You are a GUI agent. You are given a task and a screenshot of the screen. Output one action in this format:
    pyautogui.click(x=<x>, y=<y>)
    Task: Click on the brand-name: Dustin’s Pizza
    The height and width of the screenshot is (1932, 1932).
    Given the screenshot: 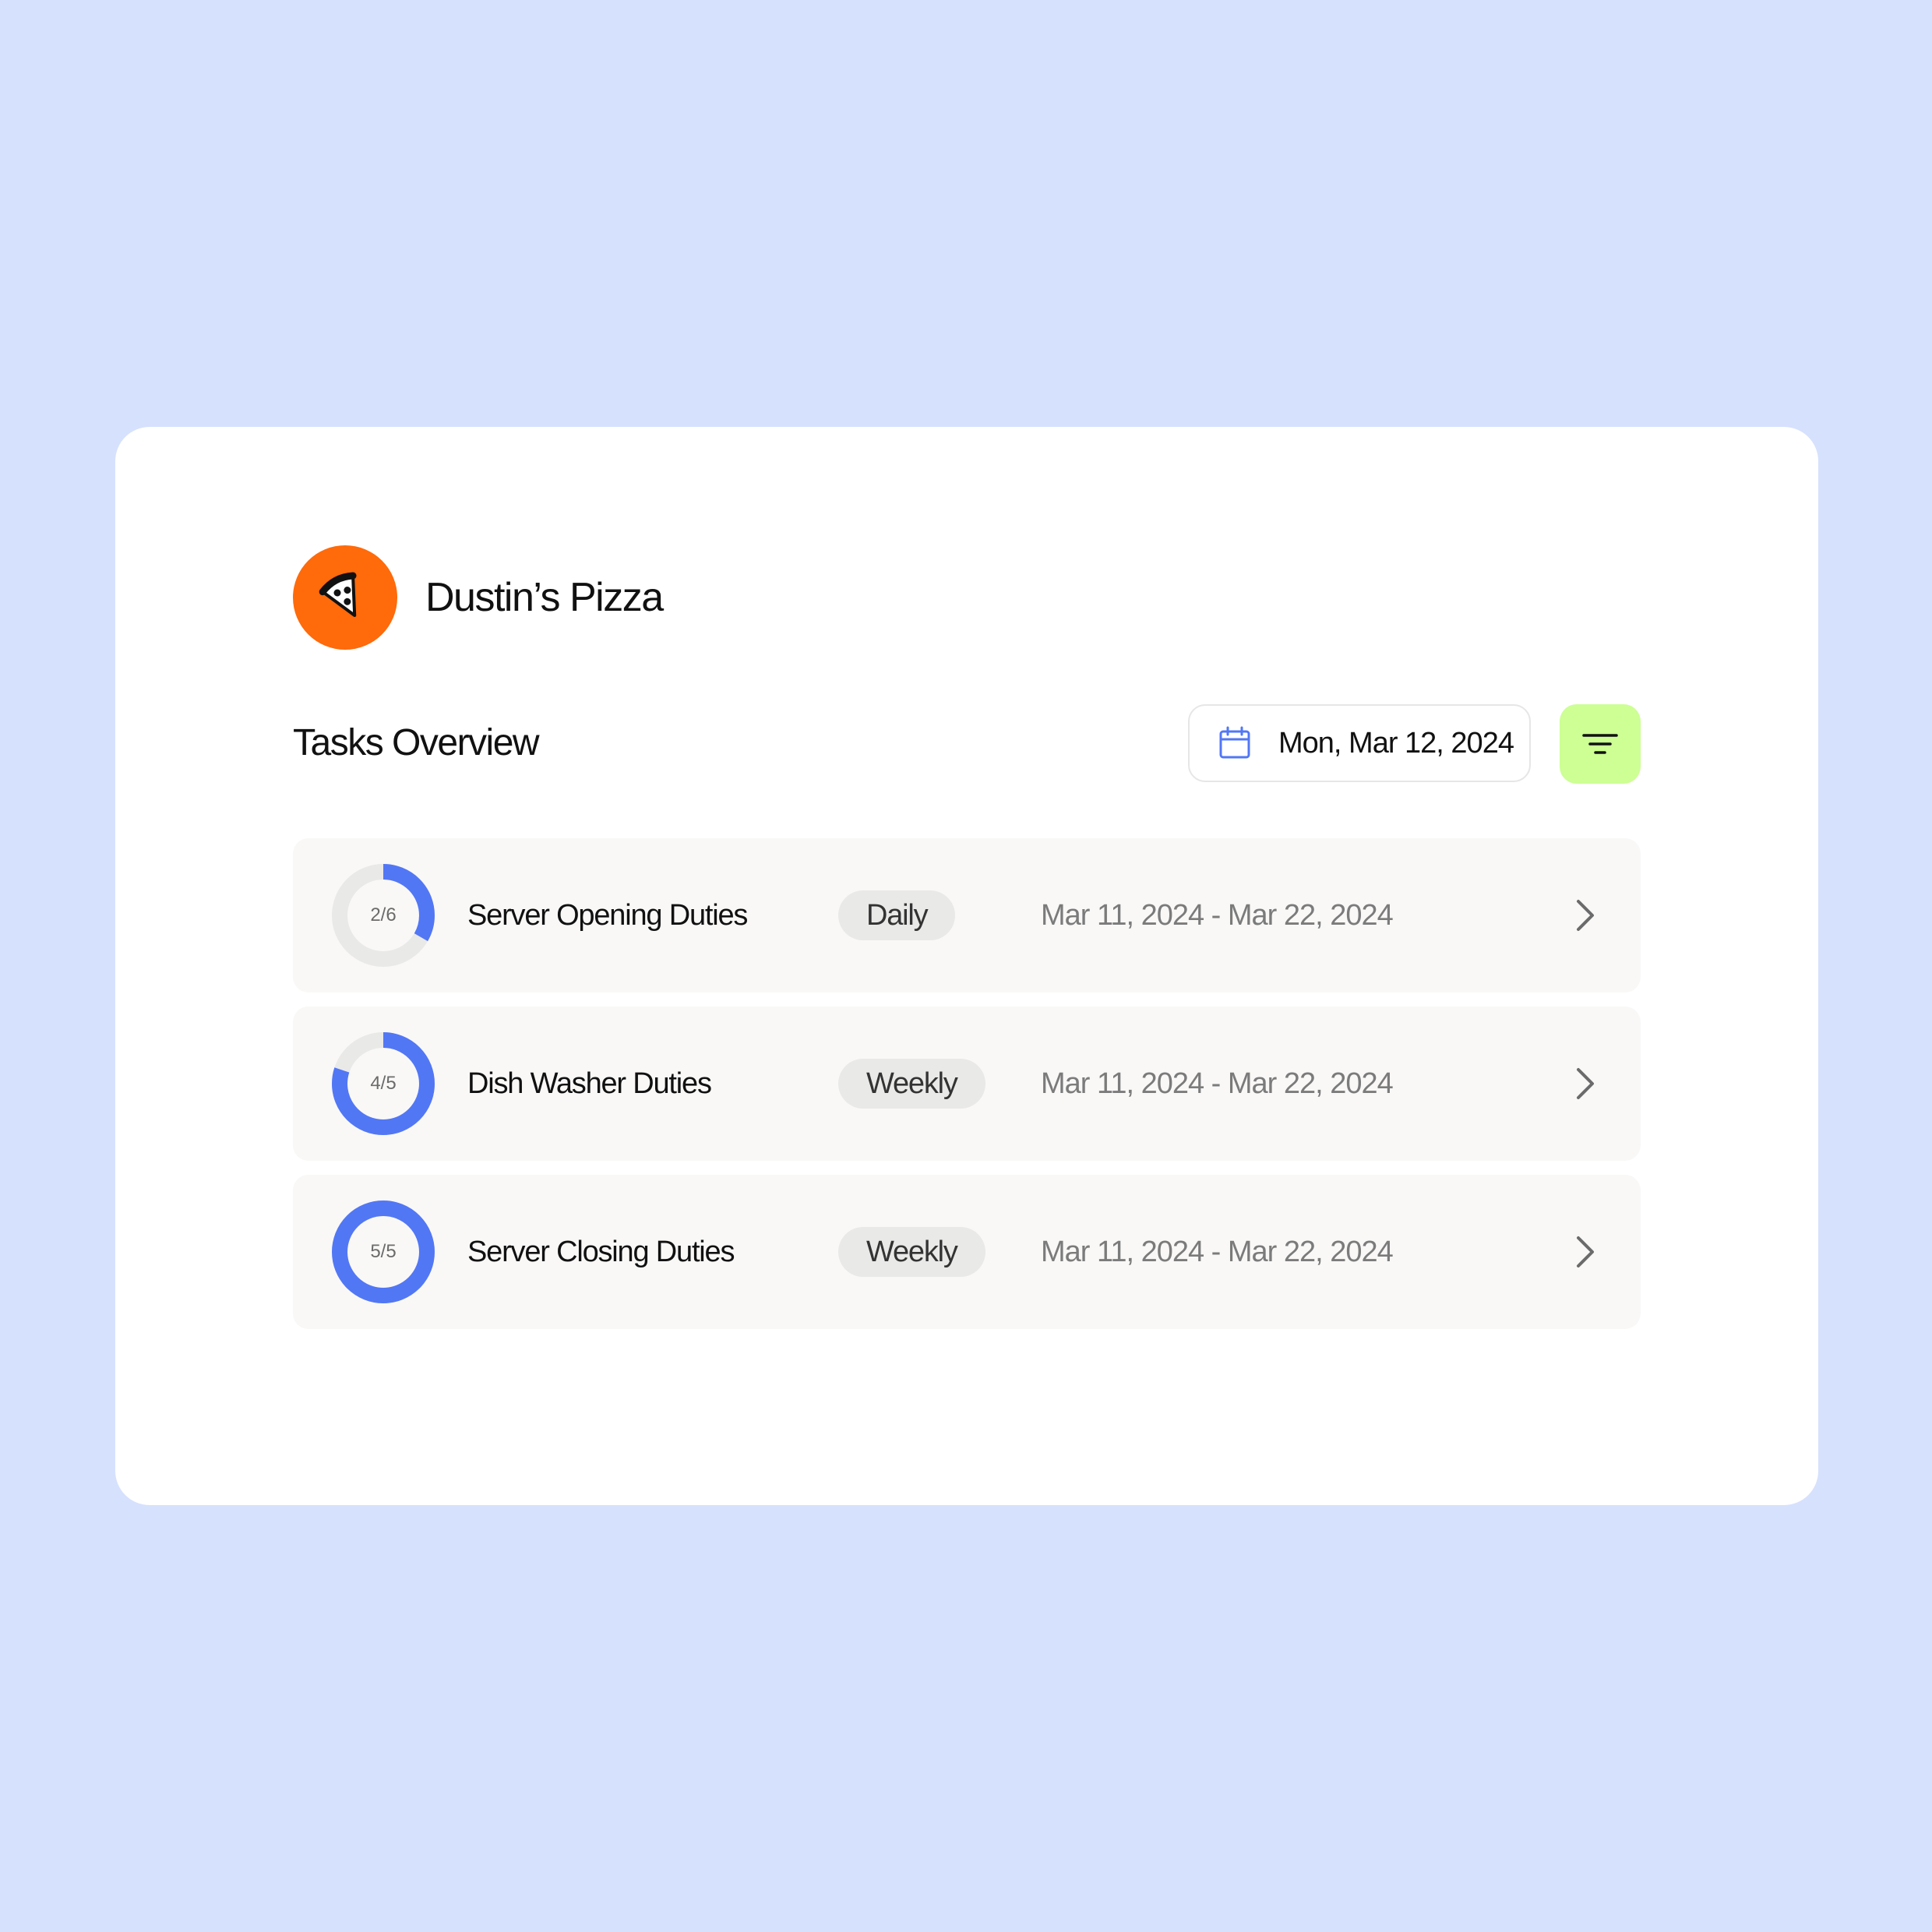 What is the action you would take?
    pyautogui.click(x=544, y=598)
    